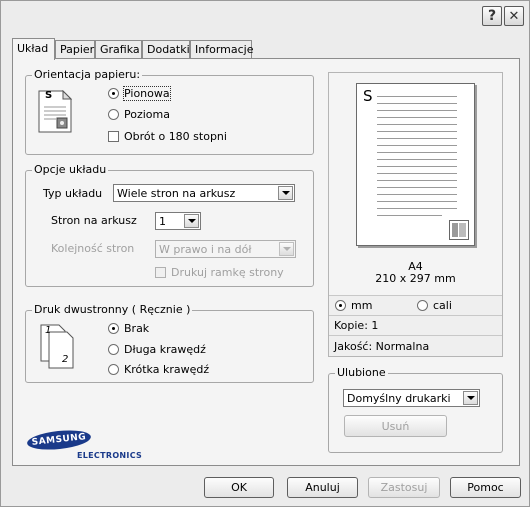 Image resolution: width=530 pixels, height=507 pixels. I want to click on portrait-radio: Pionowa, so click(139, 93).